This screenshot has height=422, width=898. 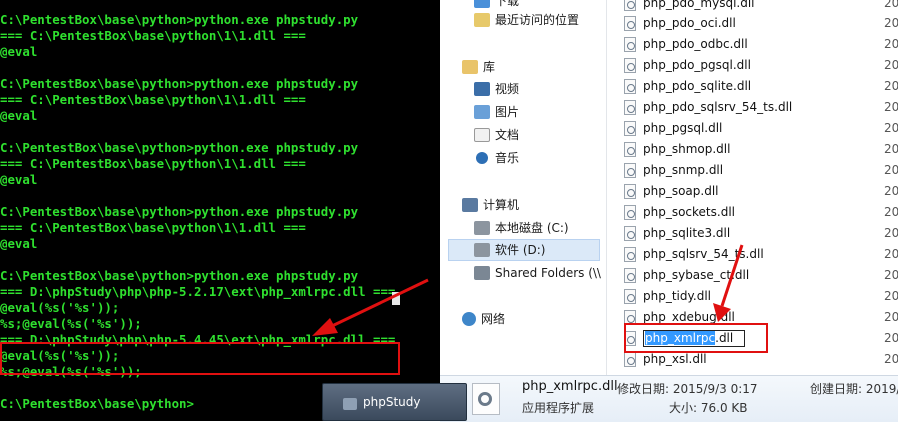 I want to click on file-row: php_pdo_pgsql.dll, so click(x=687, y=65).